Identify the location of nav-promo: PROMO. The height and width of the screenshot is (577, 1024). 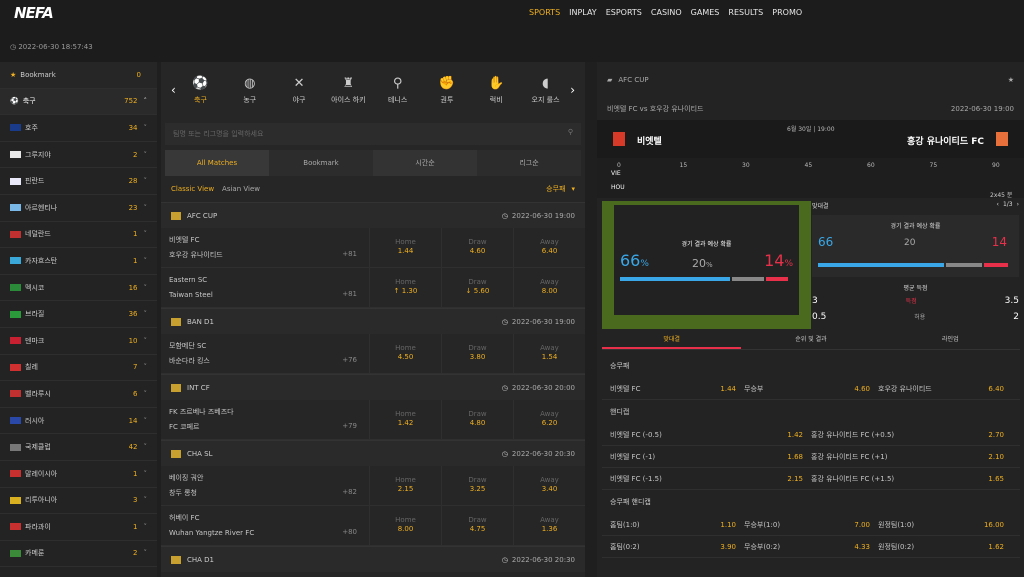
(787, 12).